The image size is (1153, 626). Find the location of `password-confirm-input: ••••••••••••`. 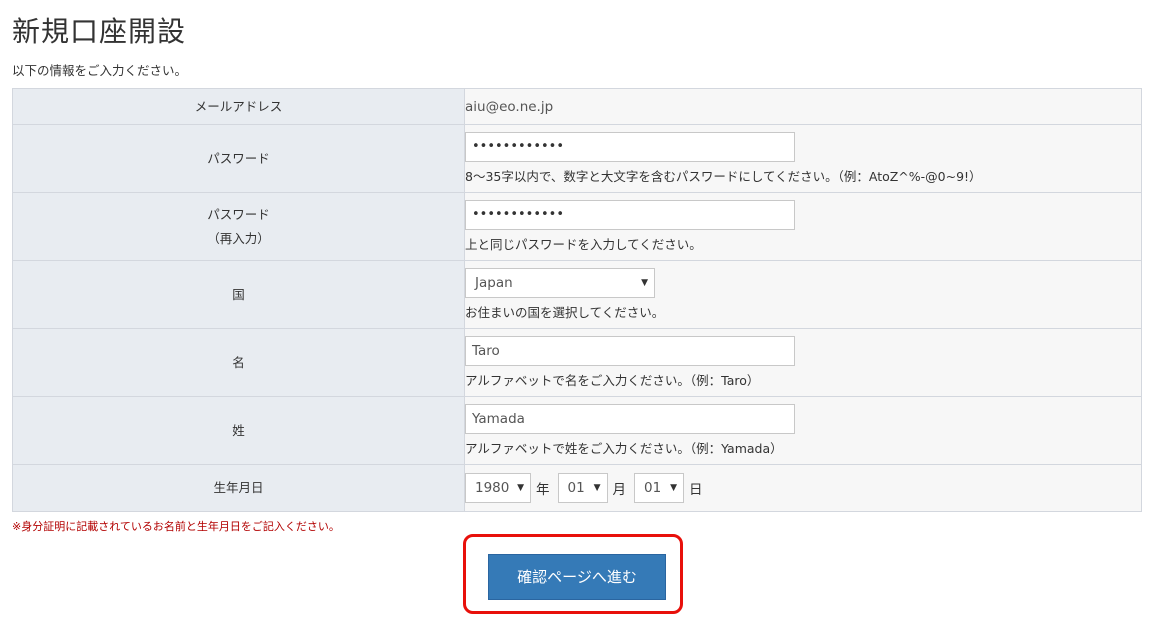

password-confirm-input: •••••••••••• is located at coordinates (630, 215).